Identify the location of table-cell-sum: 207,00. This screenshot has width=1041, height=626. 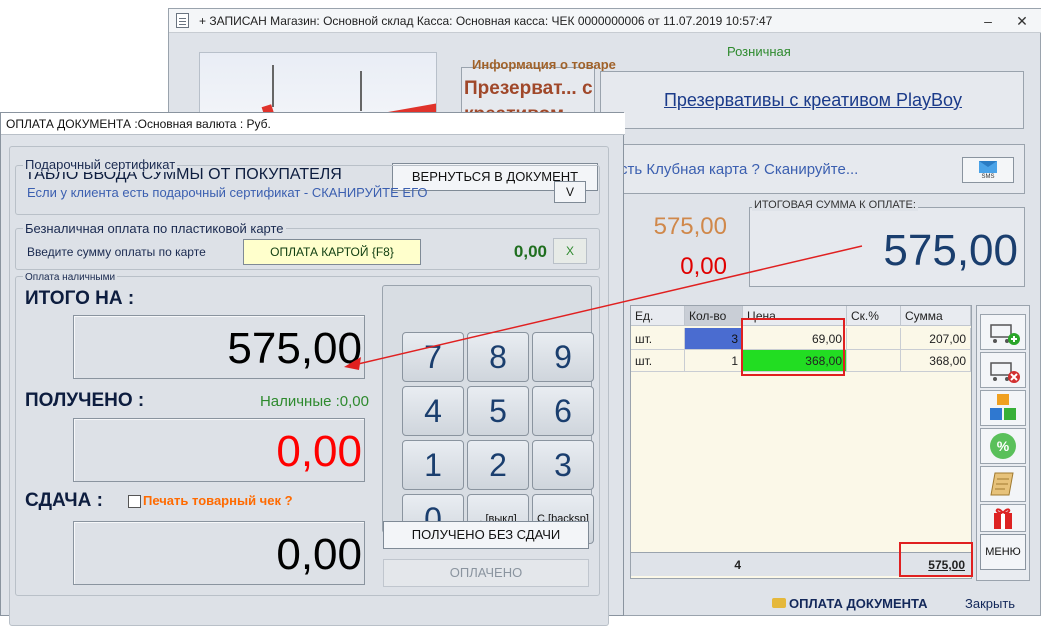
(936, 339).